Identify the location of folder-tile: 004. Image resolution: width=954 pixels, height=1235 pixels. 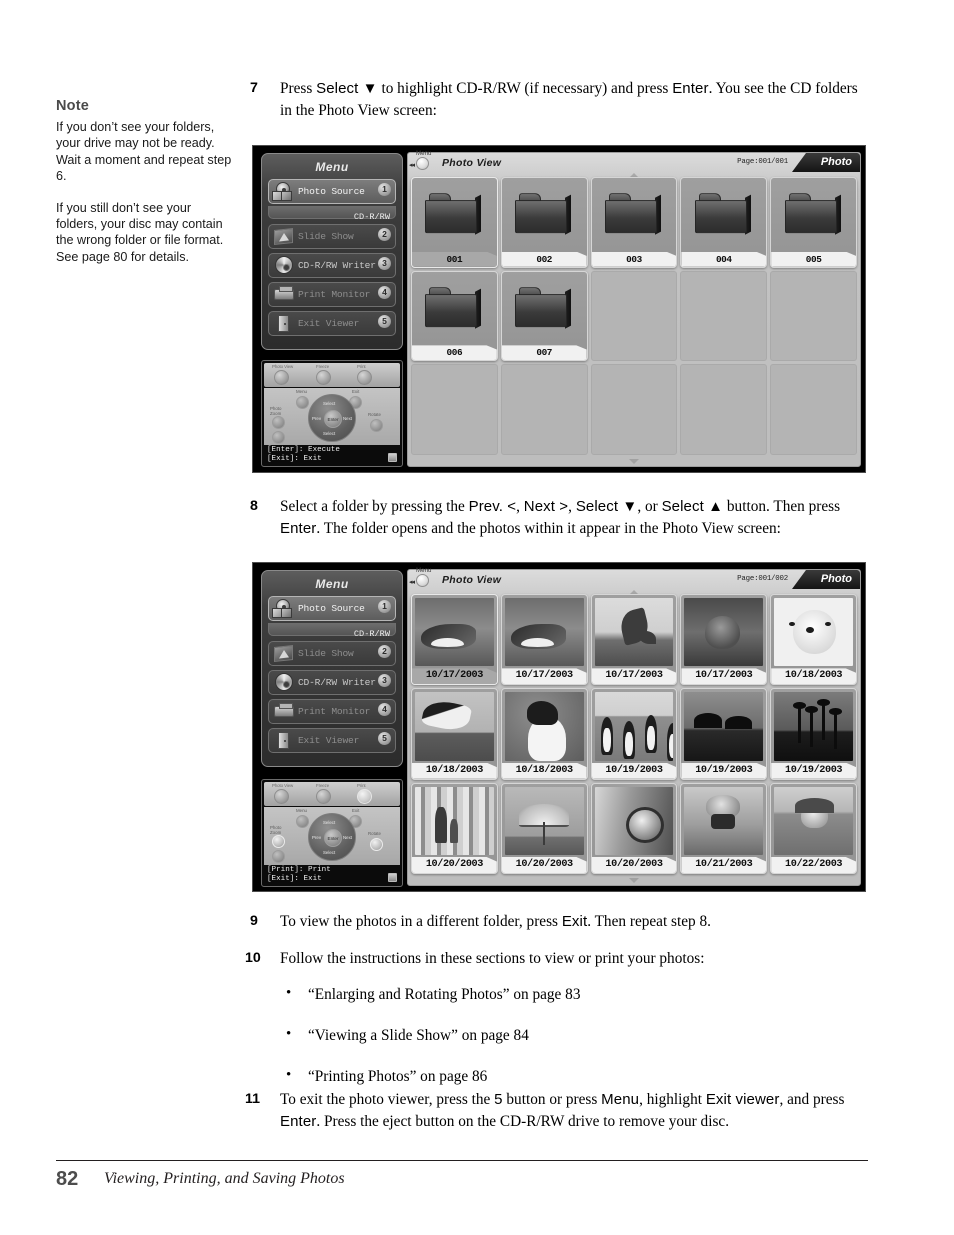
(724, 222).